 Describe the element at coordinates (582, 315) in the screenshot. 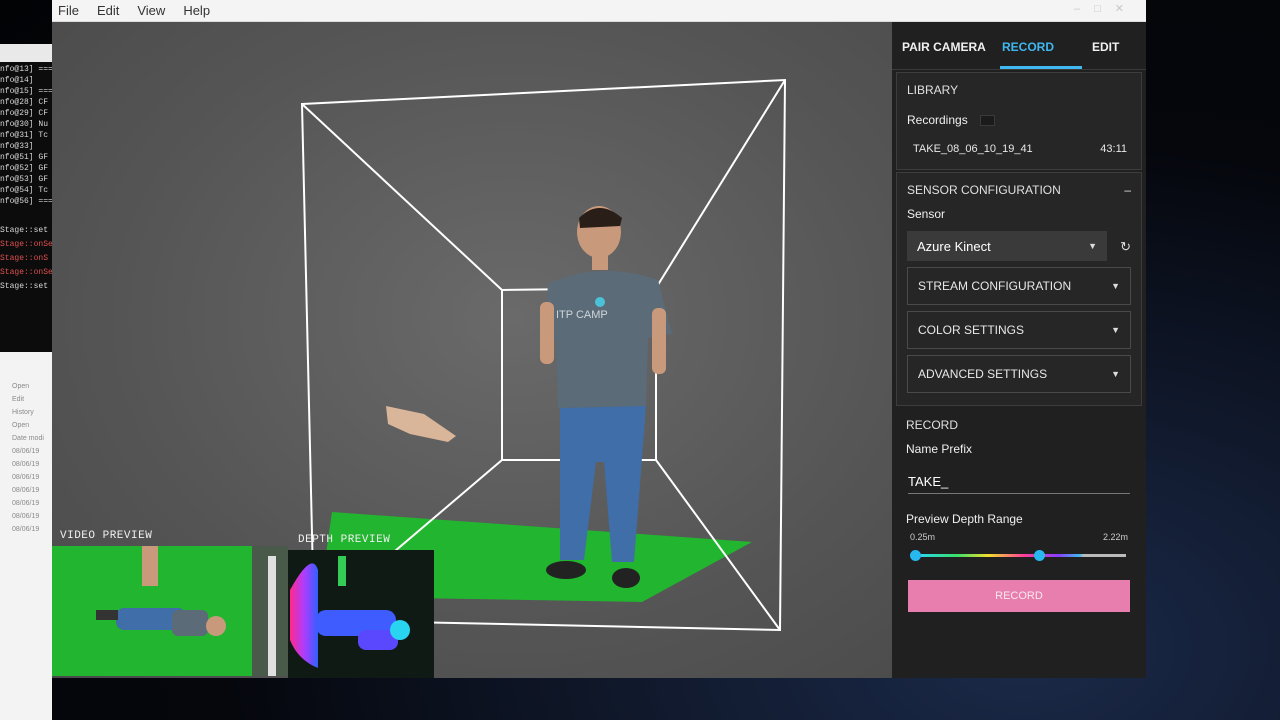

I see `svg-text: ITP CAMP` at that location.